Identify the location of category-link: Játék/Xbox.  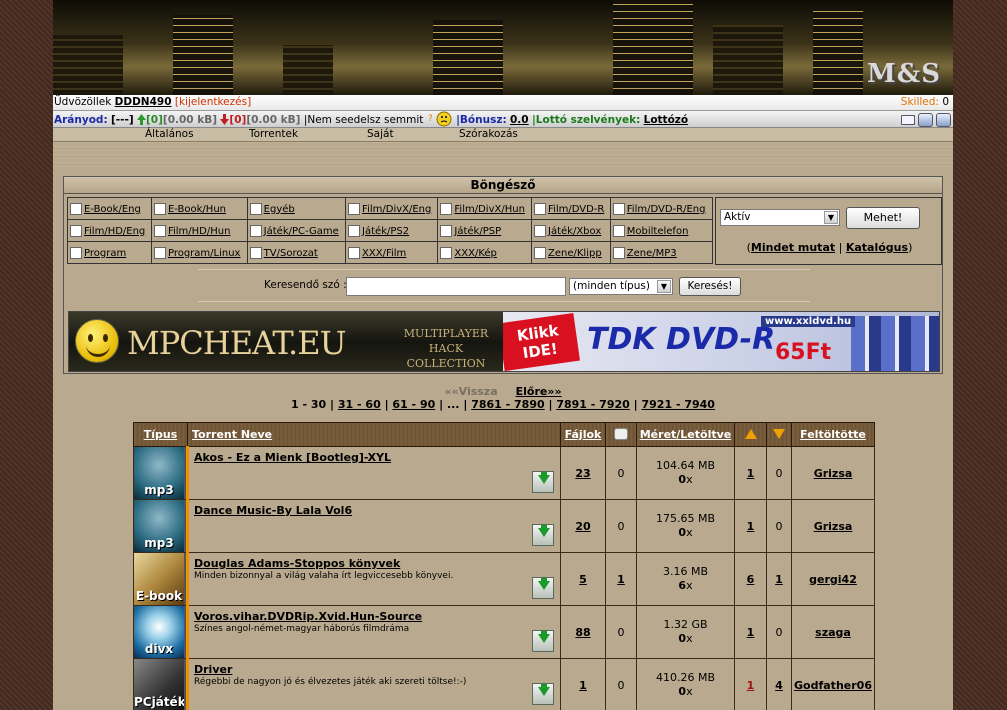
(574, 231).